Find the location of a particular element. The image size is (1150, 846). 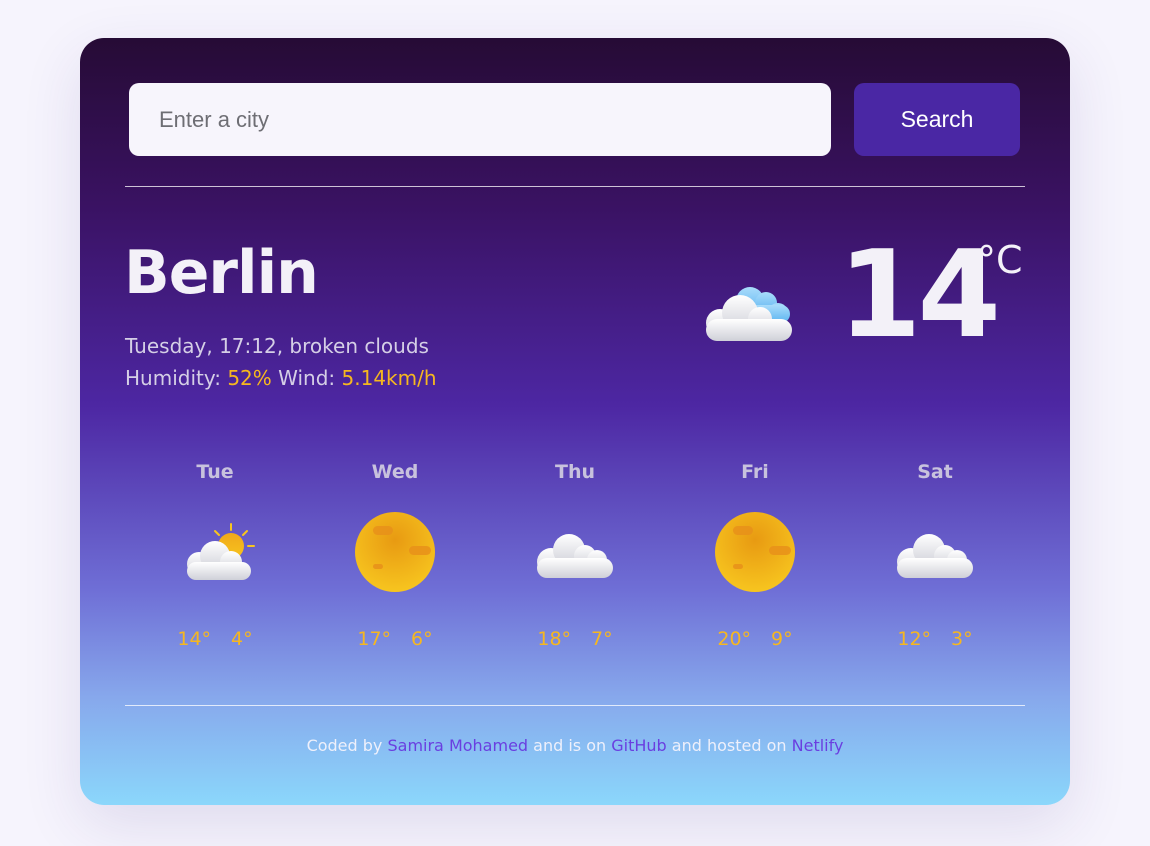

forecast-min-temp: 6° is located at coordinates (422, 639).